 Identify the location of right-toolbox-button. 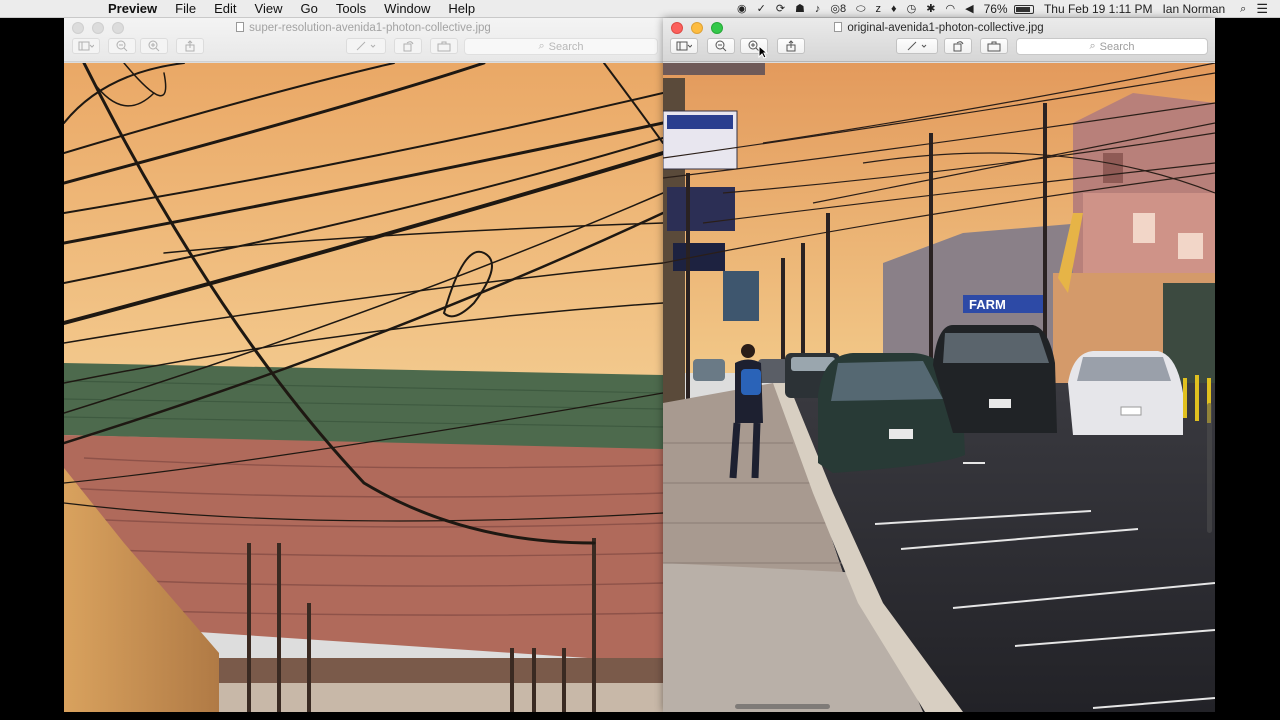
(994, 46).